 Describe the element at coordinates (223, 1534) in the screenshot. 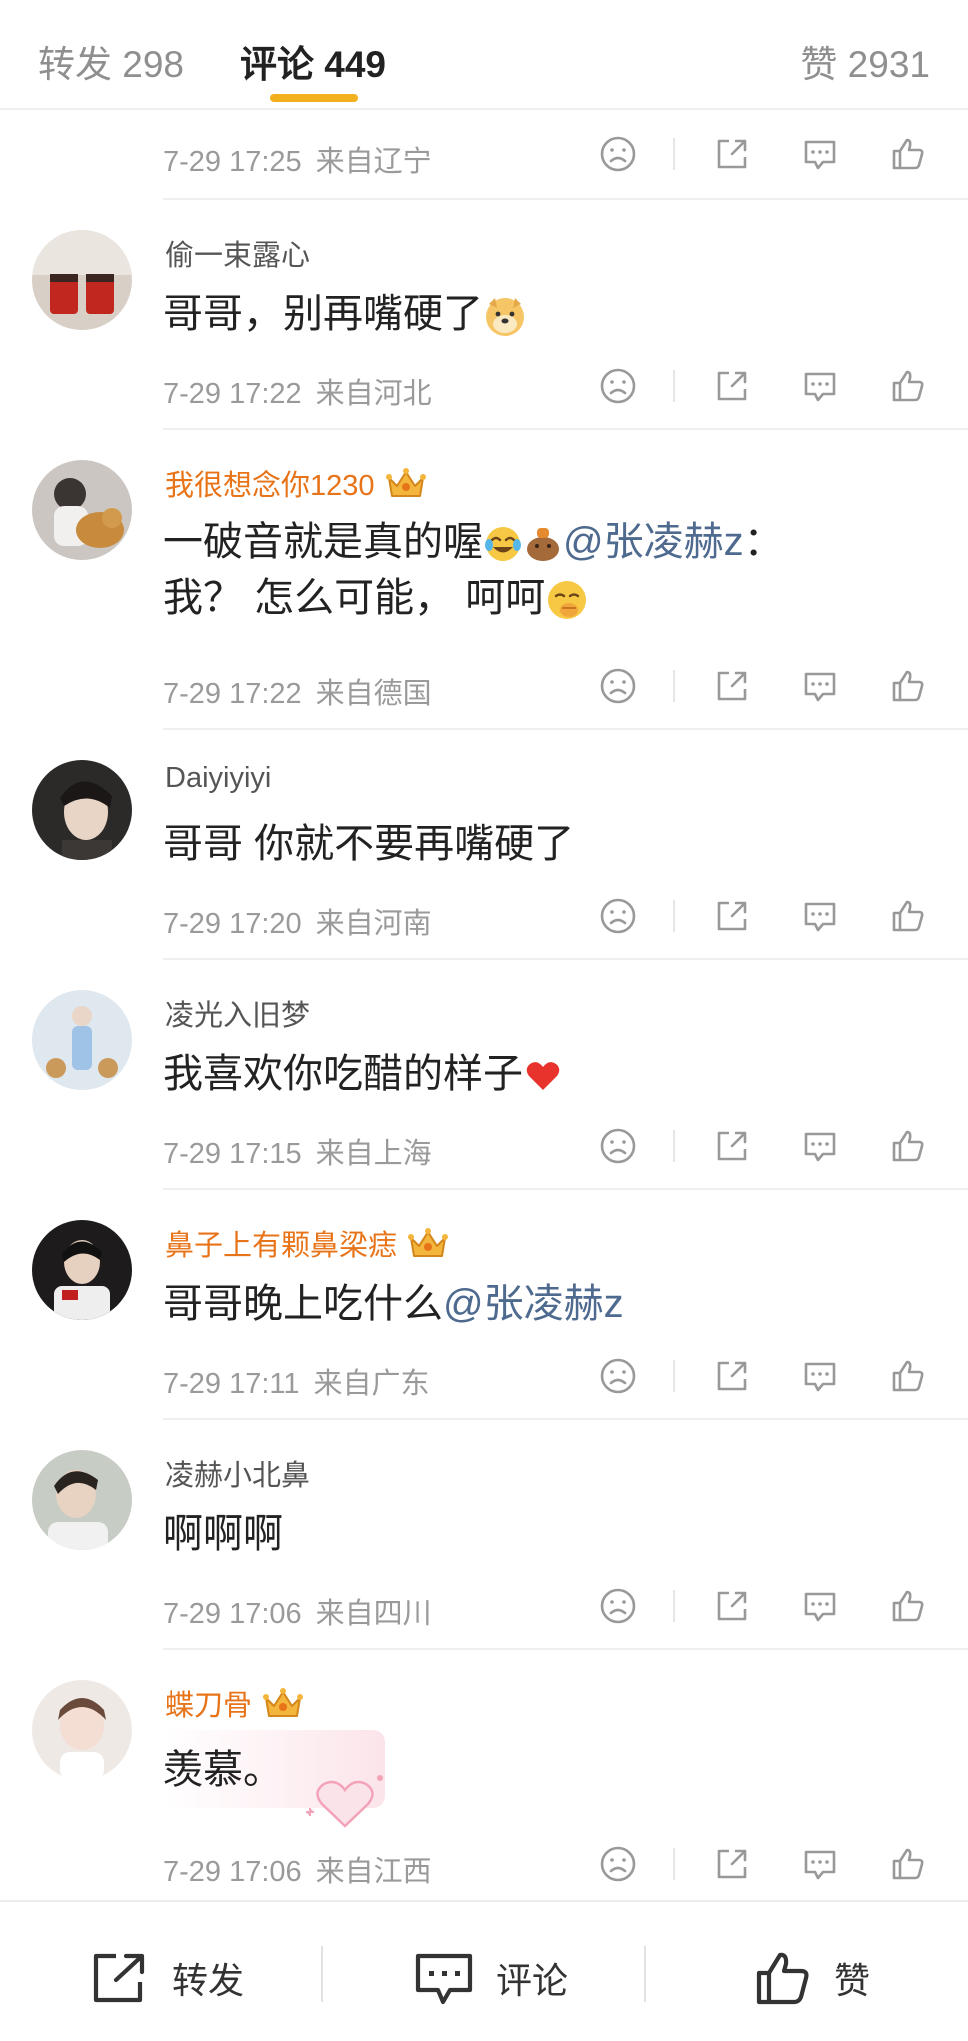

I see `comment-text: 啊啊啊` at that location.